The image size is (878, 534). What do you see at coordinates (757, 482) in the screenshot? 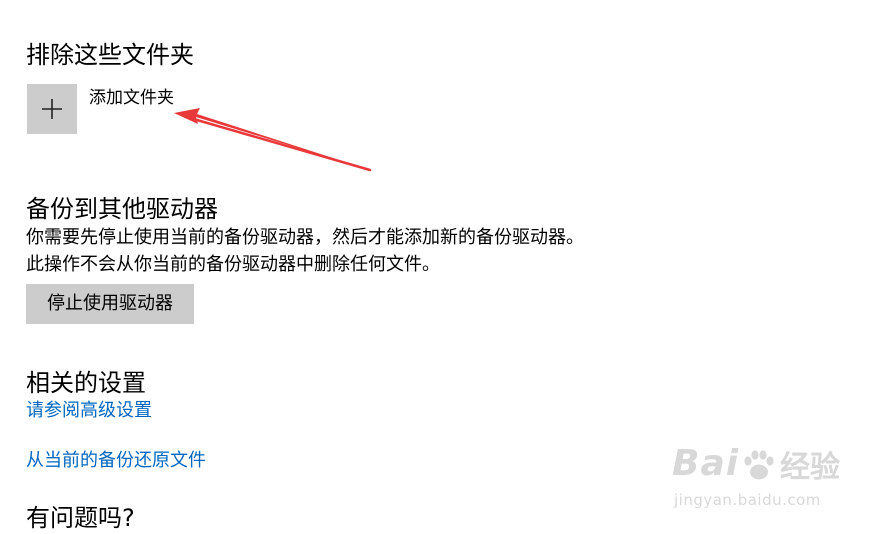
I see `baidu-jingyan-watermark: Bai 经验 jingyan.baidu.com` at bounding box center [757, 482].